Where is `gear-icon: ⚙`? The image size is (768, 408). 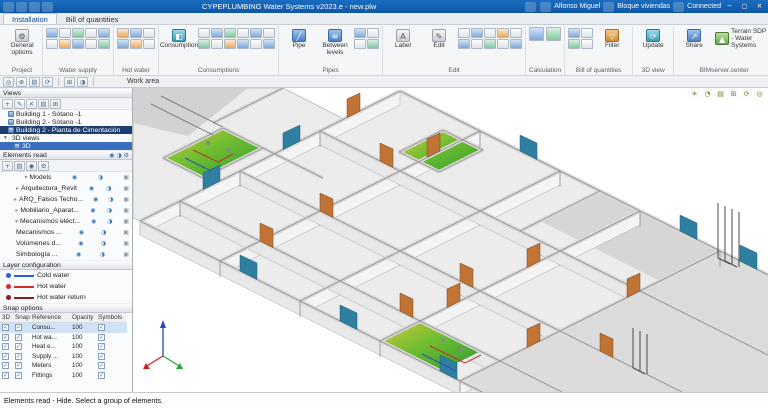
gear-icon: ⚙ is located at coordinates (126, 155).